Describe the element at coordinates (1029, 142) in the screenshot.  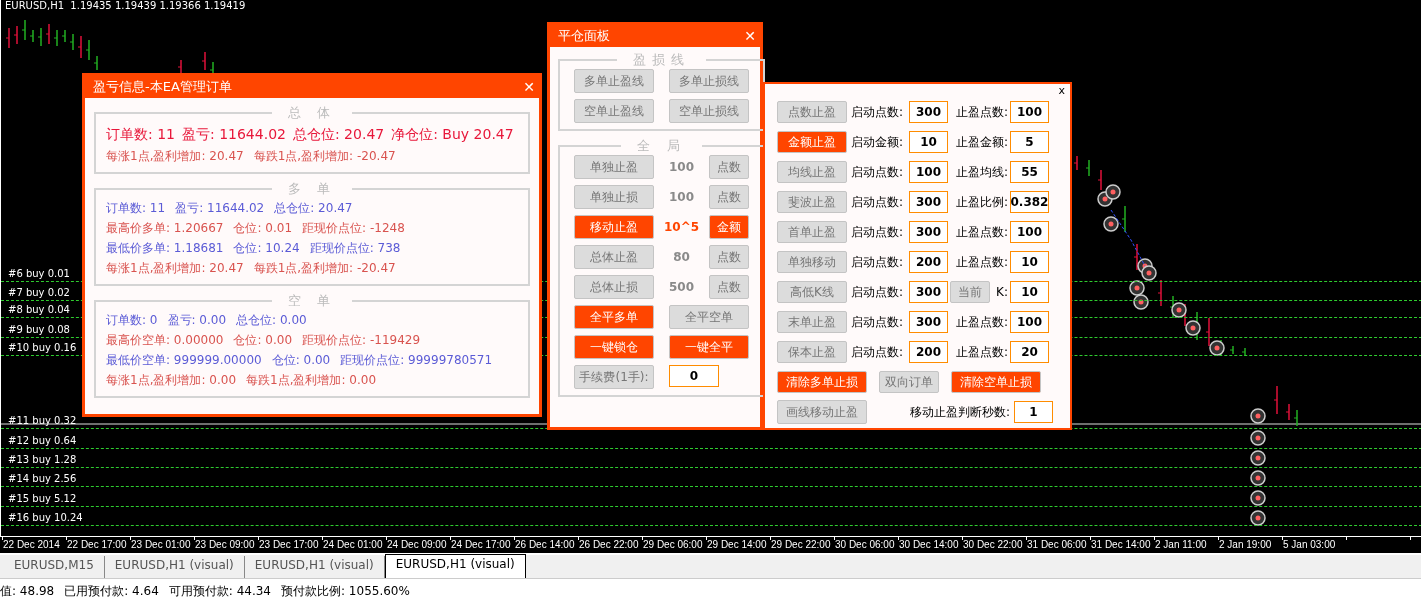
I see `value-field: 5` at that location.